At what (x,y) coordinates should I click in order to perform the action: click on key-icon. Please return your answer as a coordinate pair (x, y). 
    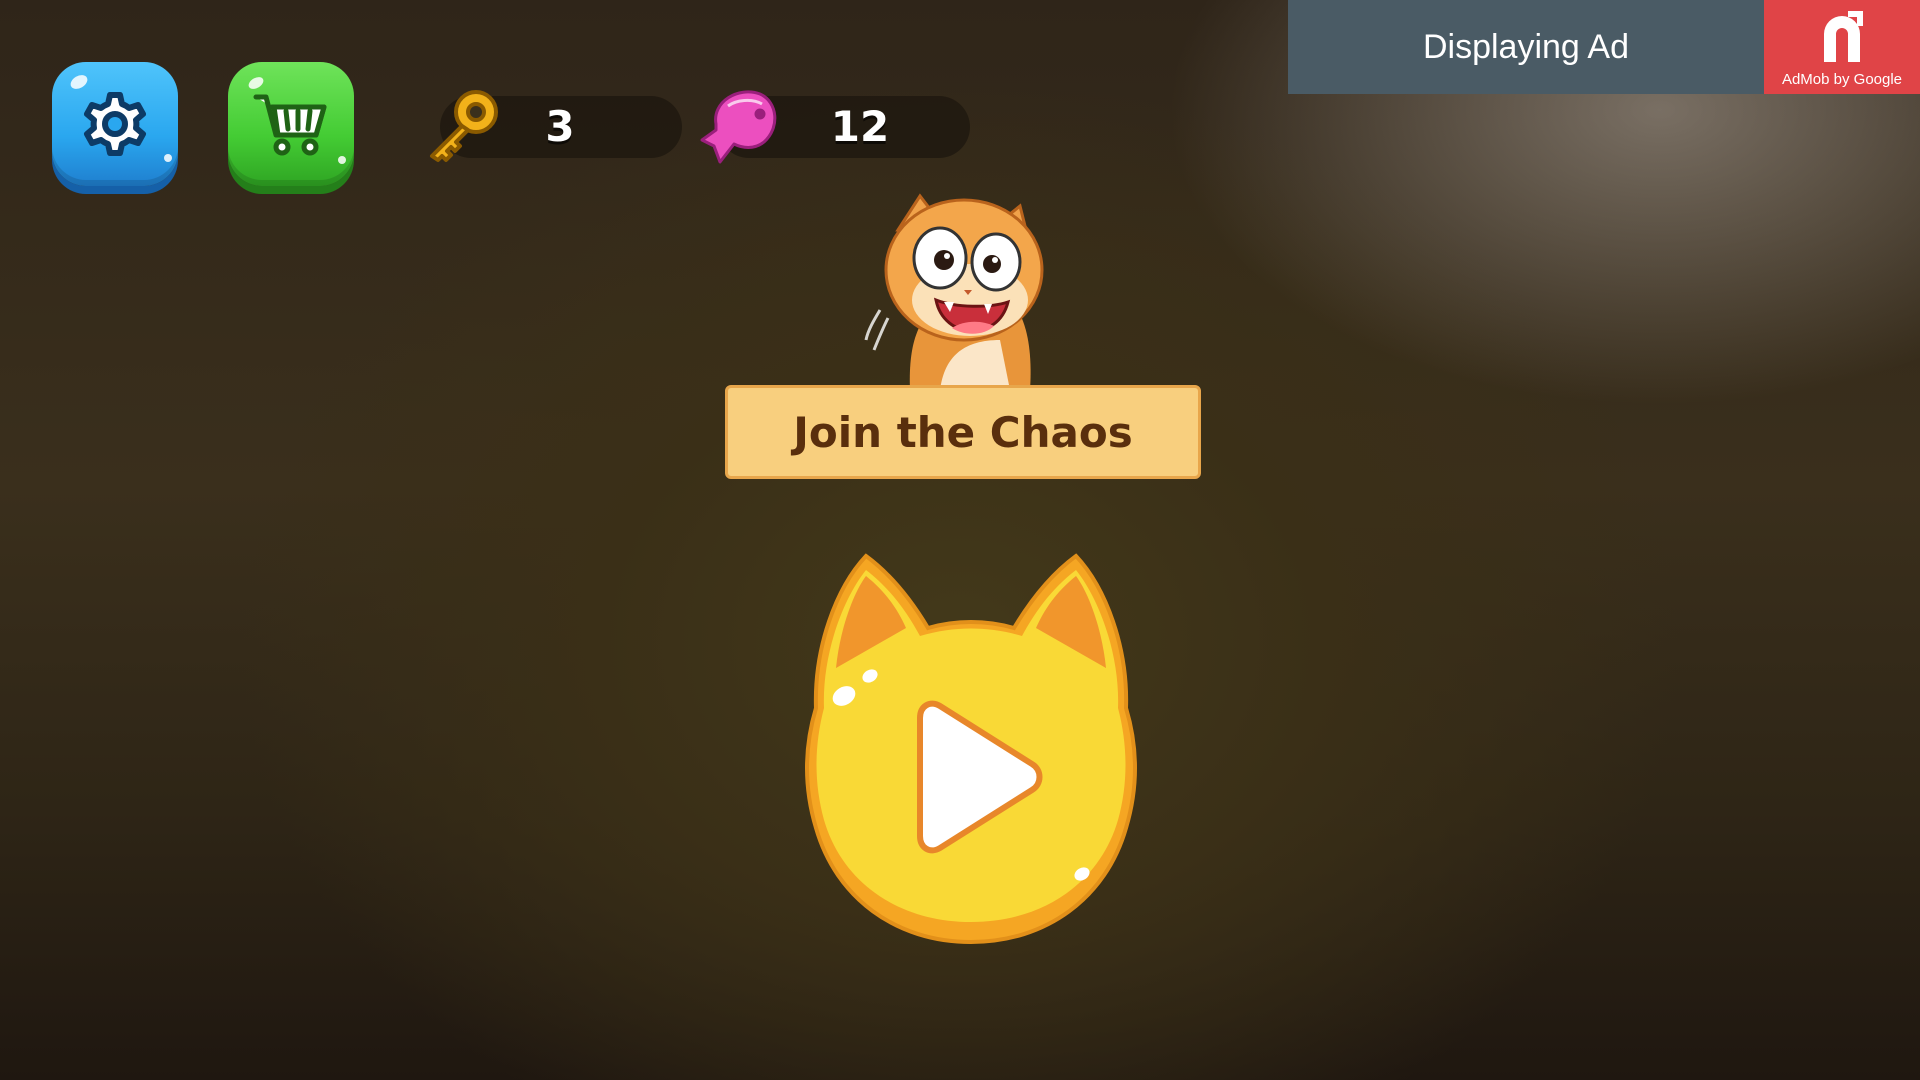
    Looking at the image, I should click on (464, 126).